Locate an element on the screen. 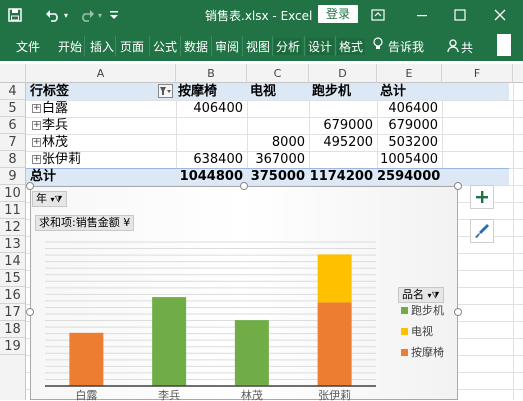 The image size is (523, 401). category-label: 白露 is located at coordinates (86, 394).